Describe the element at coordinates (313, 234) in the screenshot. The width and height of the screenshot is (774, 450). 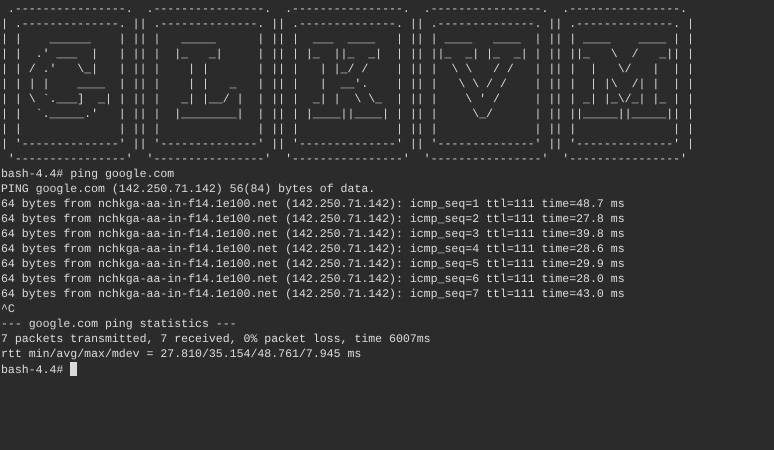
I see `terminal-output-line: 64 bytes from nchkga-aa-in-f14.1e100.net (142.250.71.142): icmp_seq=3 ttl=111 time=39.8 ms` at that location.